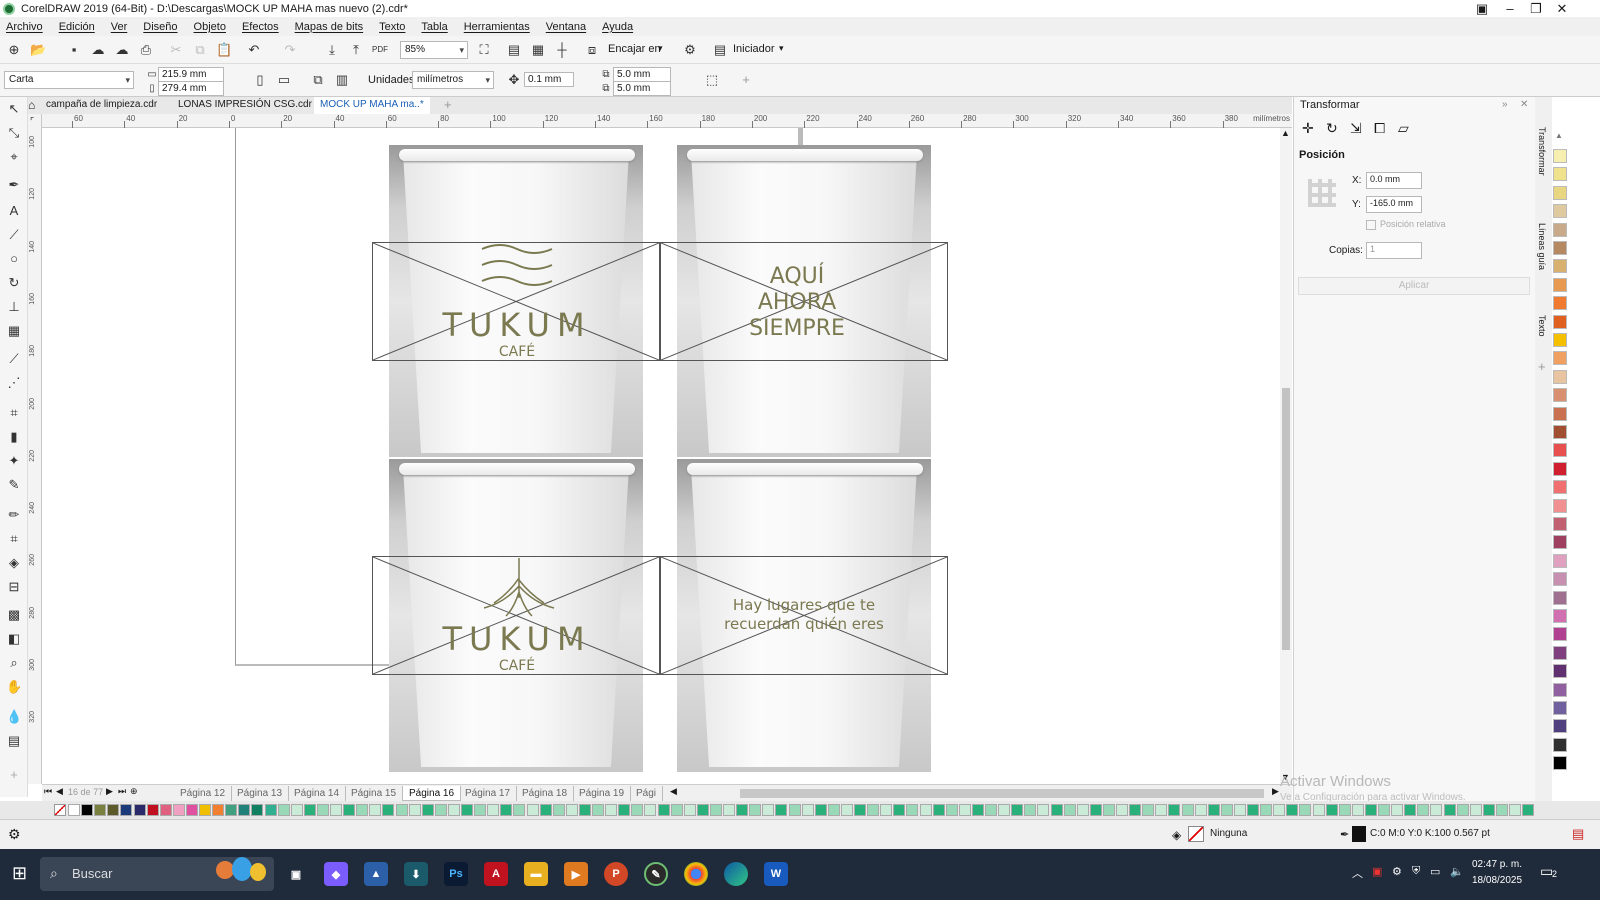 The width and height of the screenshot is (1600, 900). What do you see at coordinates (14, 663) in the screenshot?
I see `zoom-tool-icon: ⌕` at bounding box center [14, 663].